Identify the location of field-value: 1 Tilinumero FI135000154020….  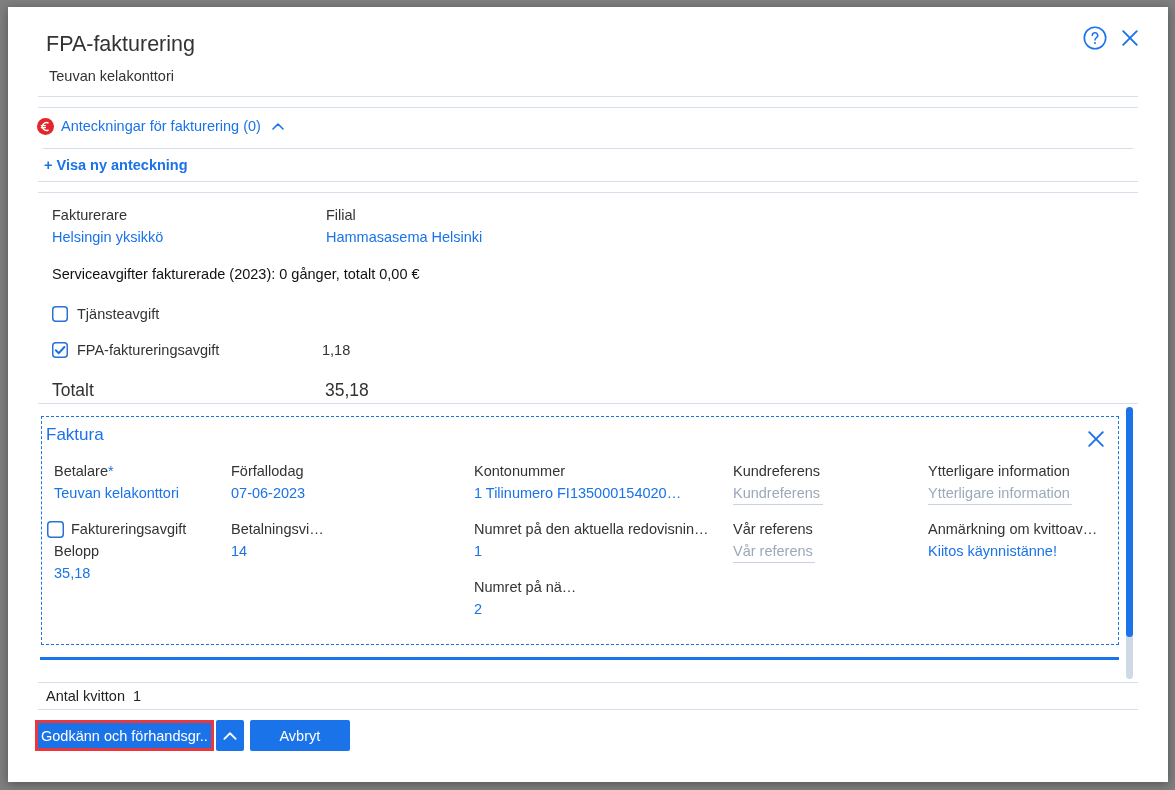
(578, 493).